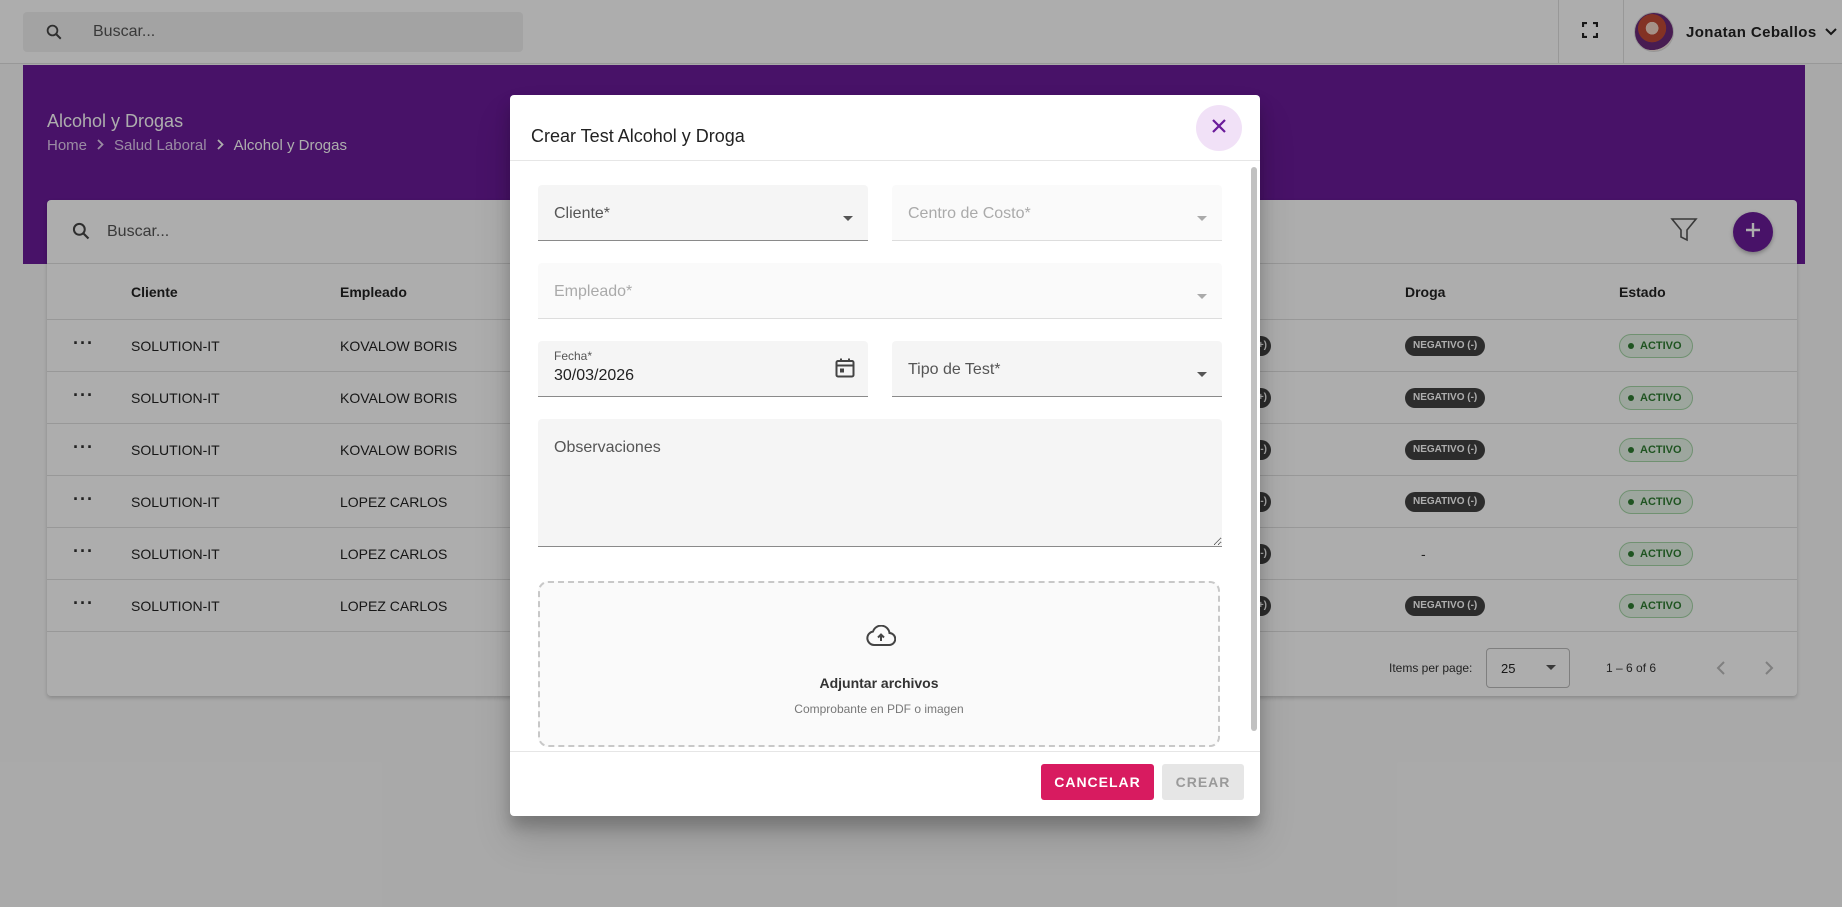 The height and width of the screenshot is (907, 1842). I want to click on empleado-field: Empleado*, so click(880, 291).